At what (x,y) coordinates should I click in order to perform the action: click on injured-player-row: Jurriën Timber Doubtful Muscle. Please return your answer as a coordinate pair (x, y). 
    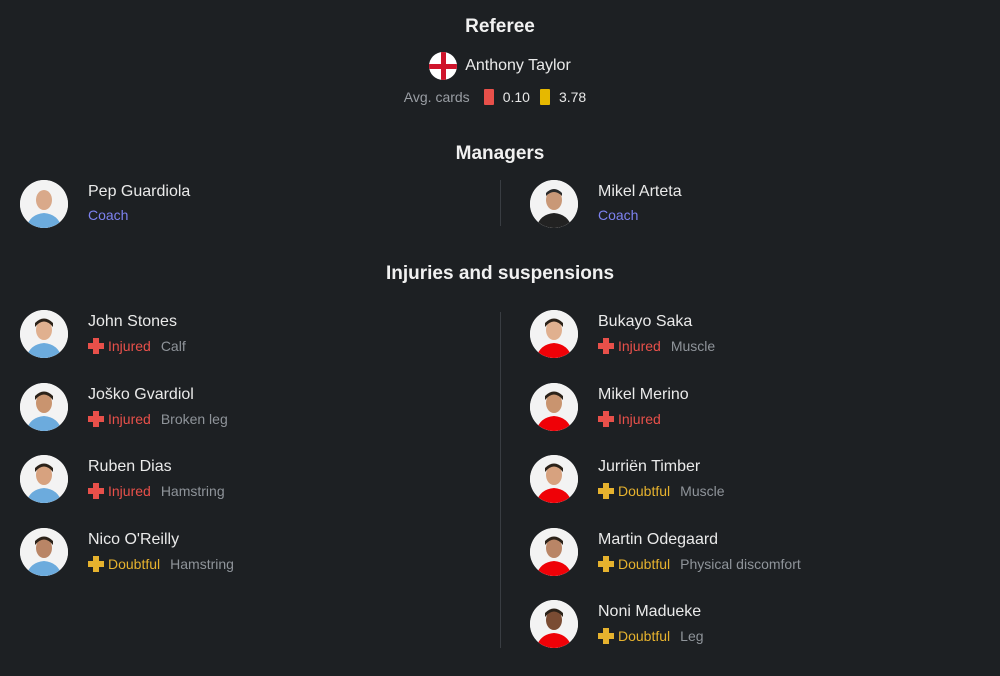
    Looking at the image, I should click on (750, 480).